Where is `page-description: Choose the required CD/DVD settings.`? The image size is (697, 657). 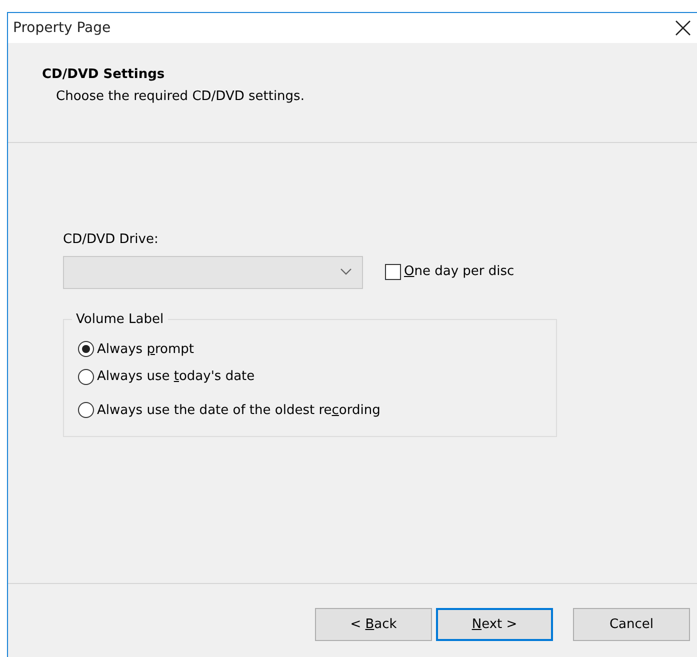 page-description: Choose the required CD/DVD settings. is located at coordinates (180, 97).